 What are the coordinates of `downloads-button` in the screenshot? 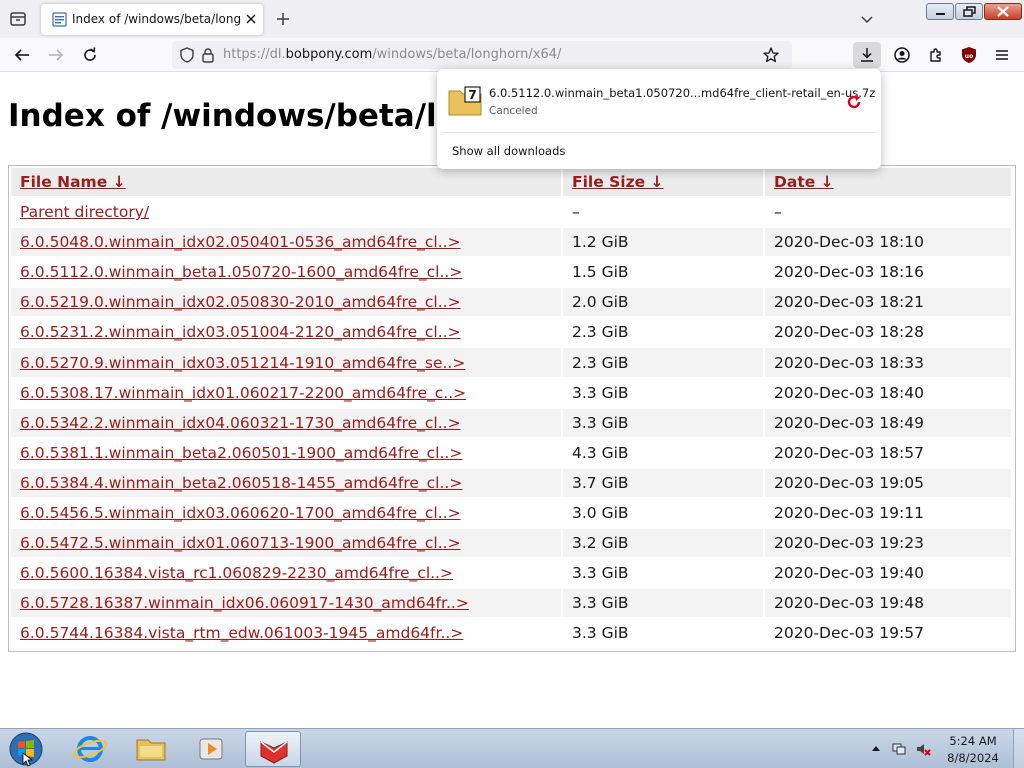 It's located at (867, 55).